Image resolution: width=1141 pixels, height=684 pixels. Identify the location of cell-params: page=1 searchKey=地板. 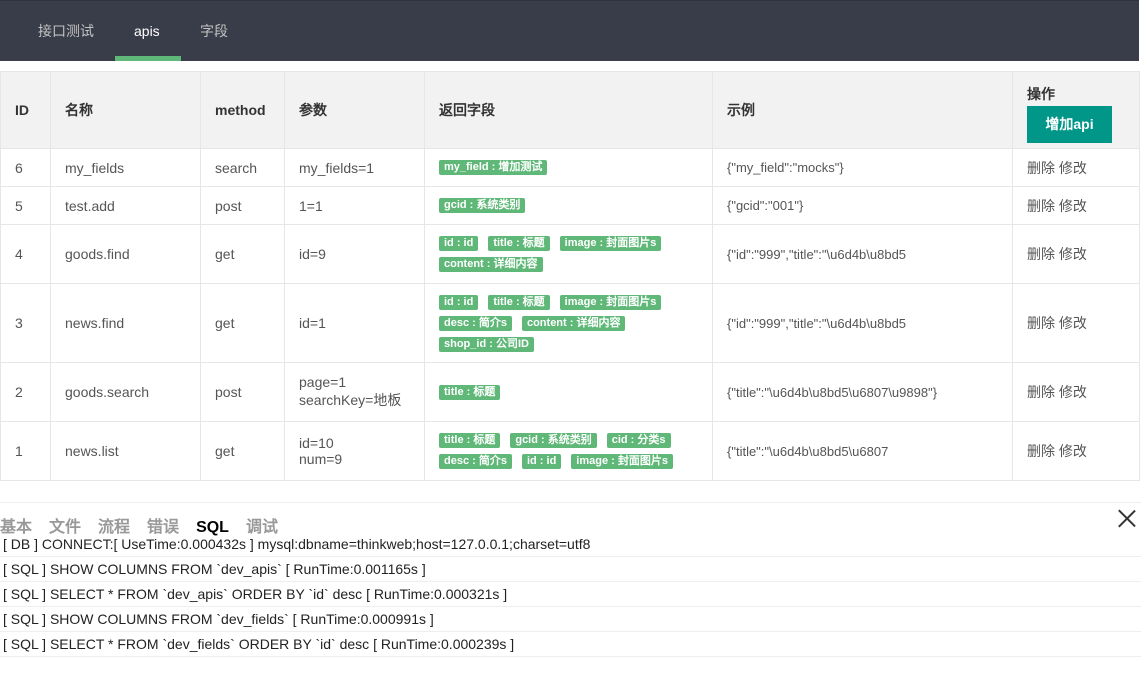
(354, 392).